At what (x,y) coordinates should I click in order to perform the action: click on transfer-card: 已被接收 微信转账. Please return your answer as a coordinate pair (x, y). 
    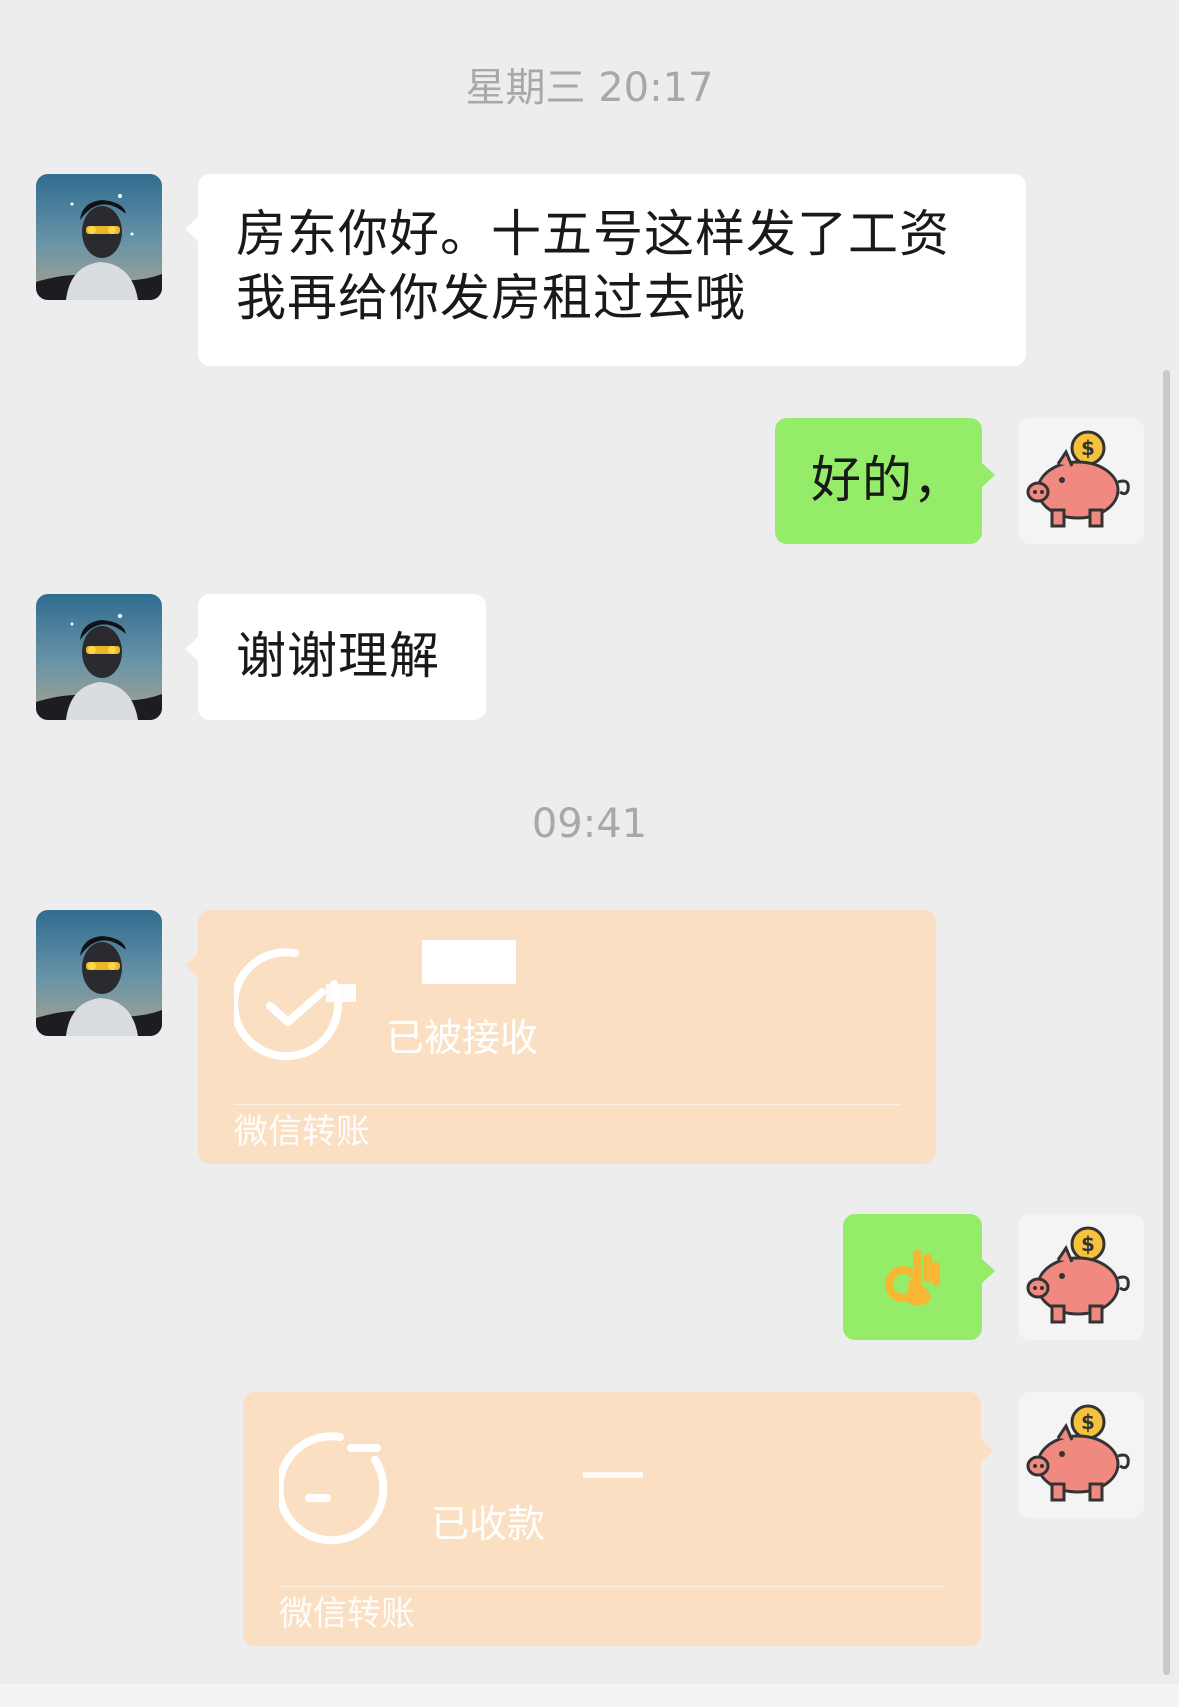
    Looking at the image, I should click on (561, 1037).